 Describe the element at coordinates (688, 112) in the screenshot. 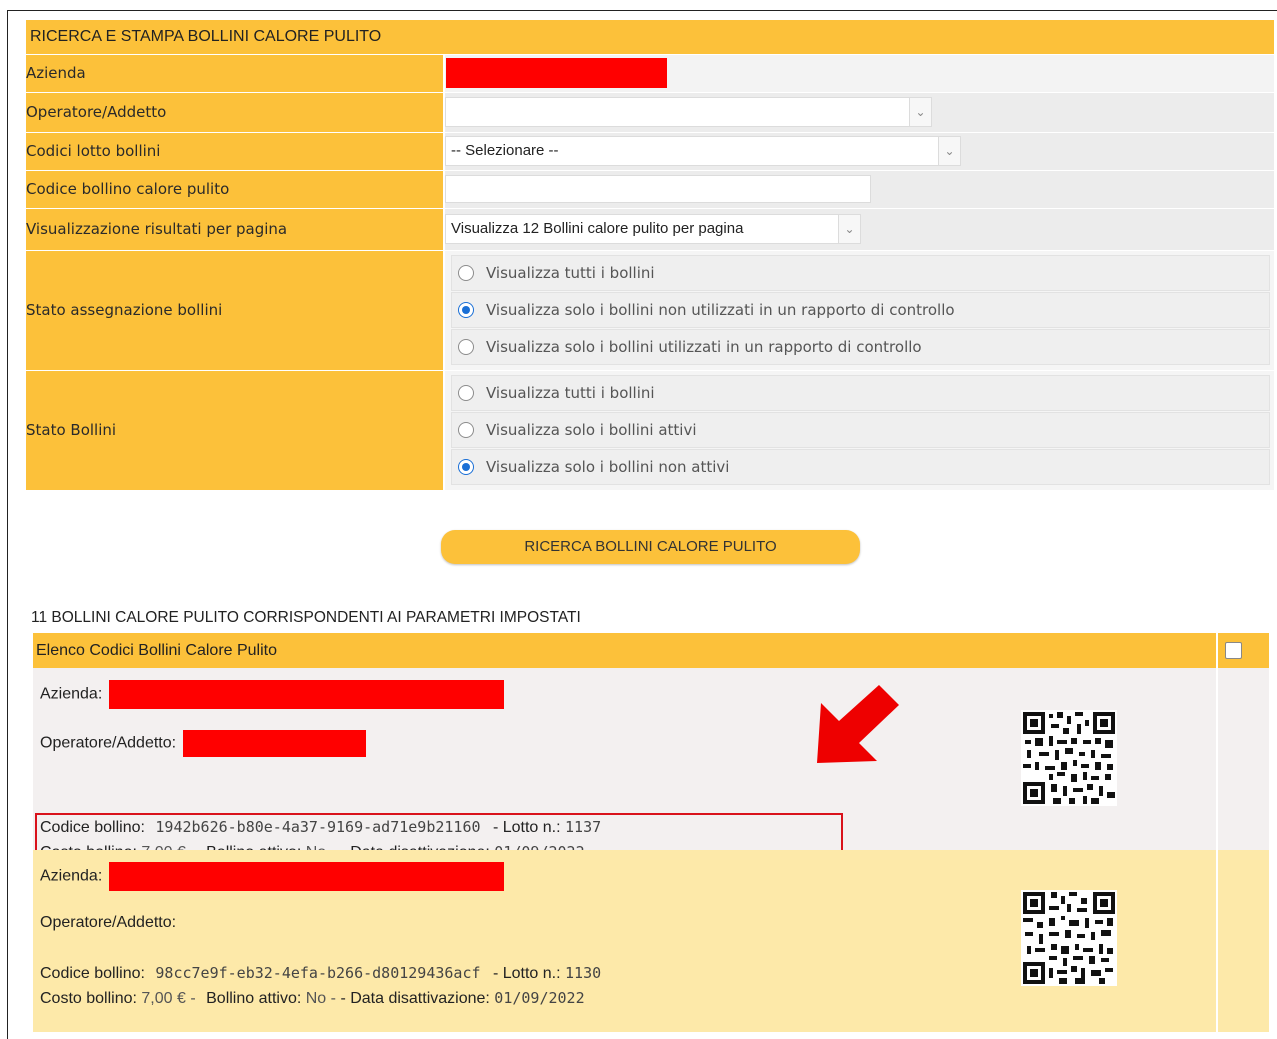

I see `operatore-select: ⌄` at that location.